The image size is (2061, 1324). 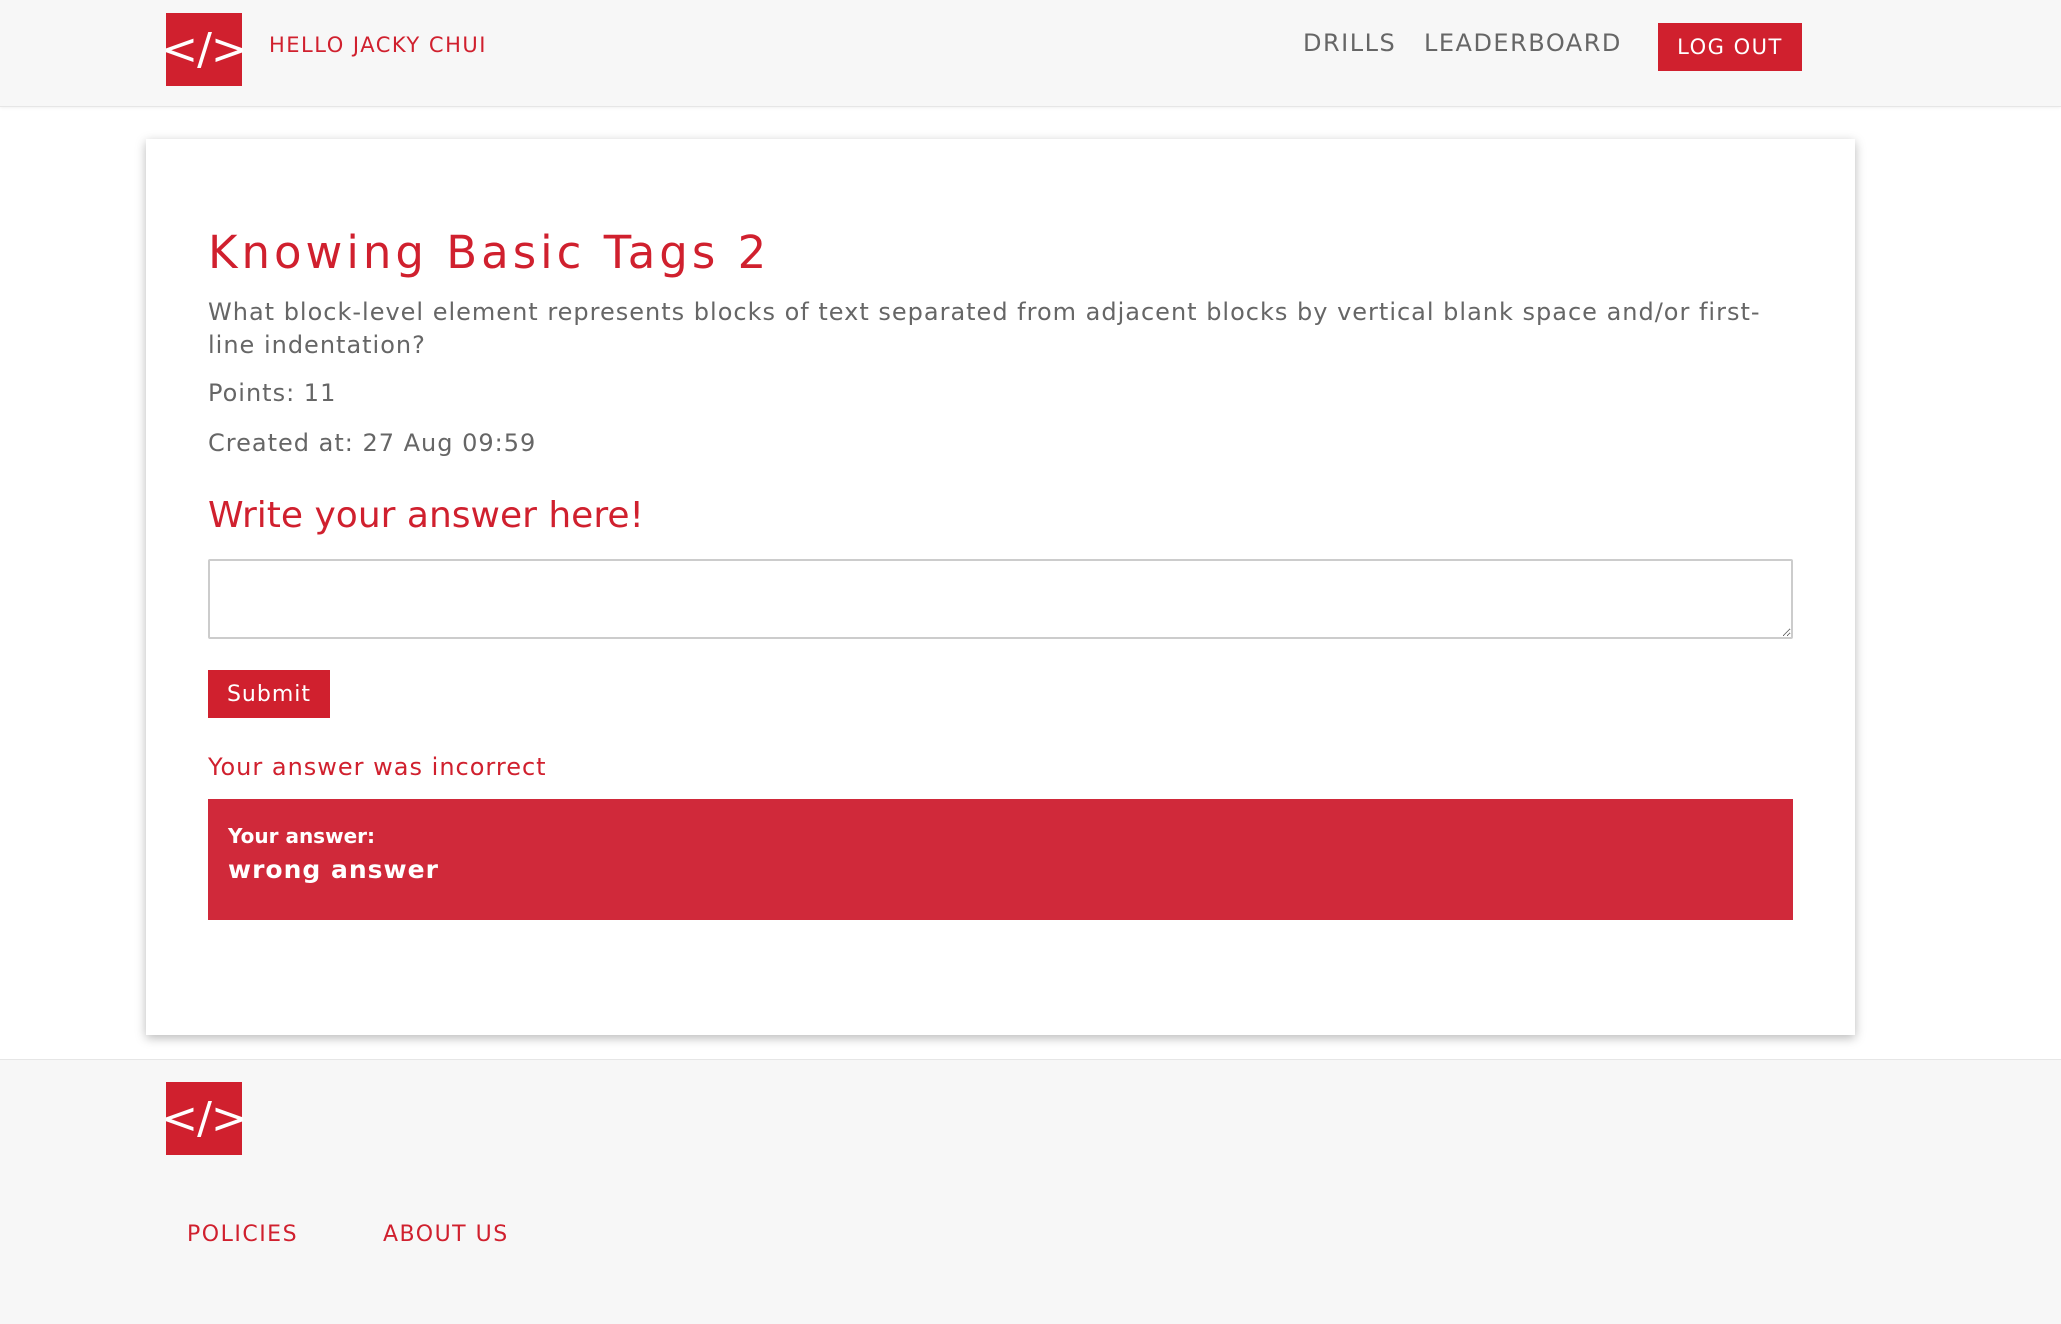 I want to click on result-box: Your answer: wrong answer, so click(x=1000, y=859).